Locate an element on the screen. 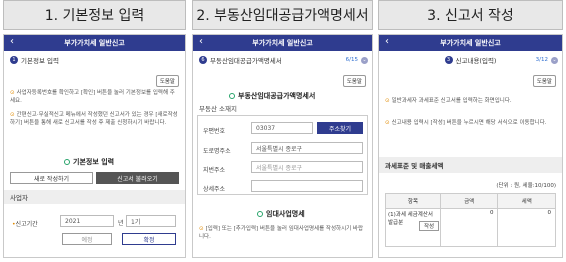 The image size is (566, 262). road-address-label: 도로명주소 is located at coordinates (217, 151).